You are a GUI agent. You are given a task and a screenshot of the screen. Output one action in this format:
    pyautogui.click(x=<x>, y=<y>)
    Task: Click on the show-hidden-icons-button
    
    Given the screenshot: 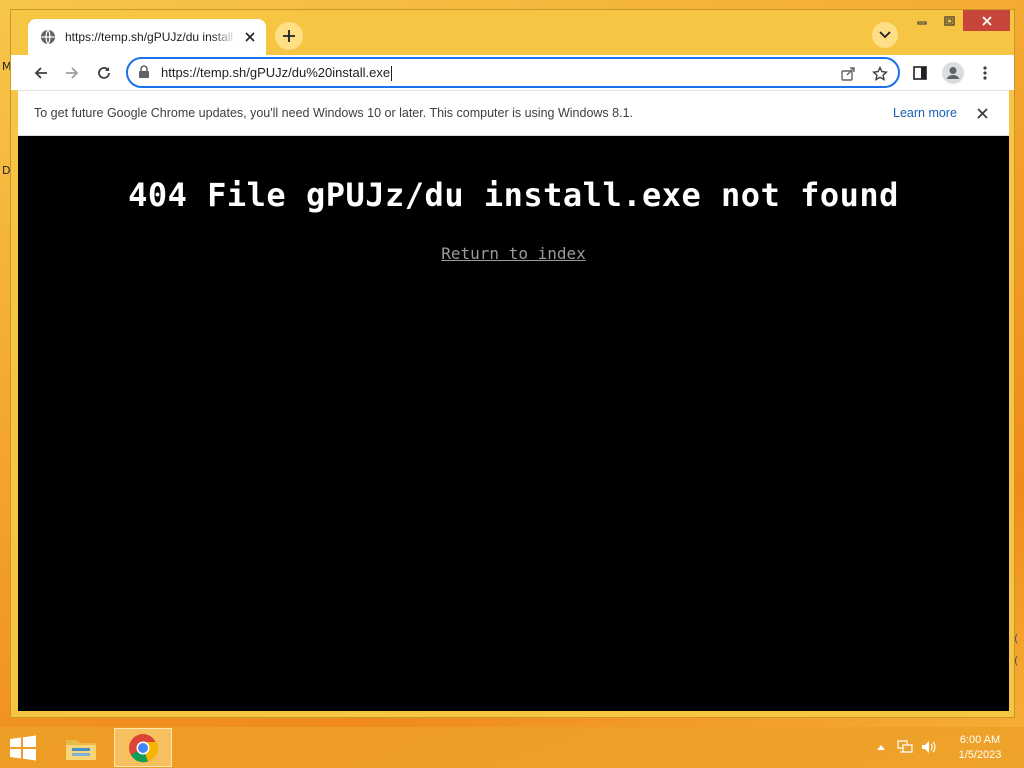 What is the action you would take?
    pyautogui.click(x=881, y=747)
    